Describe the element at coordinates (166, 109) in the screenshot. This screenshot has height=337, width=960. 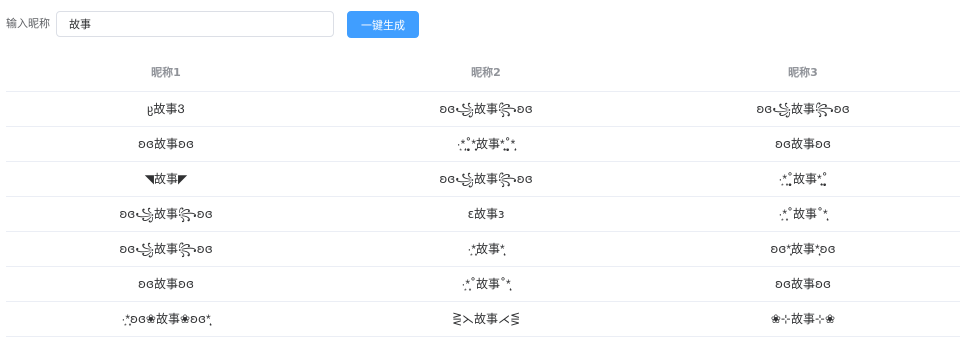
I see `nickname-cell: ჸ故事Ვ` at that location.